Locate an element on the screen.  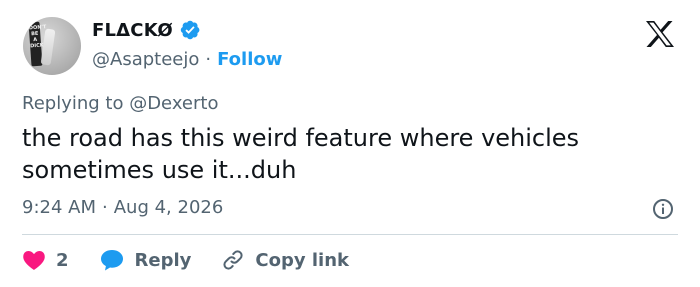
verified-badge-icon is located at coordinates (190, 30).